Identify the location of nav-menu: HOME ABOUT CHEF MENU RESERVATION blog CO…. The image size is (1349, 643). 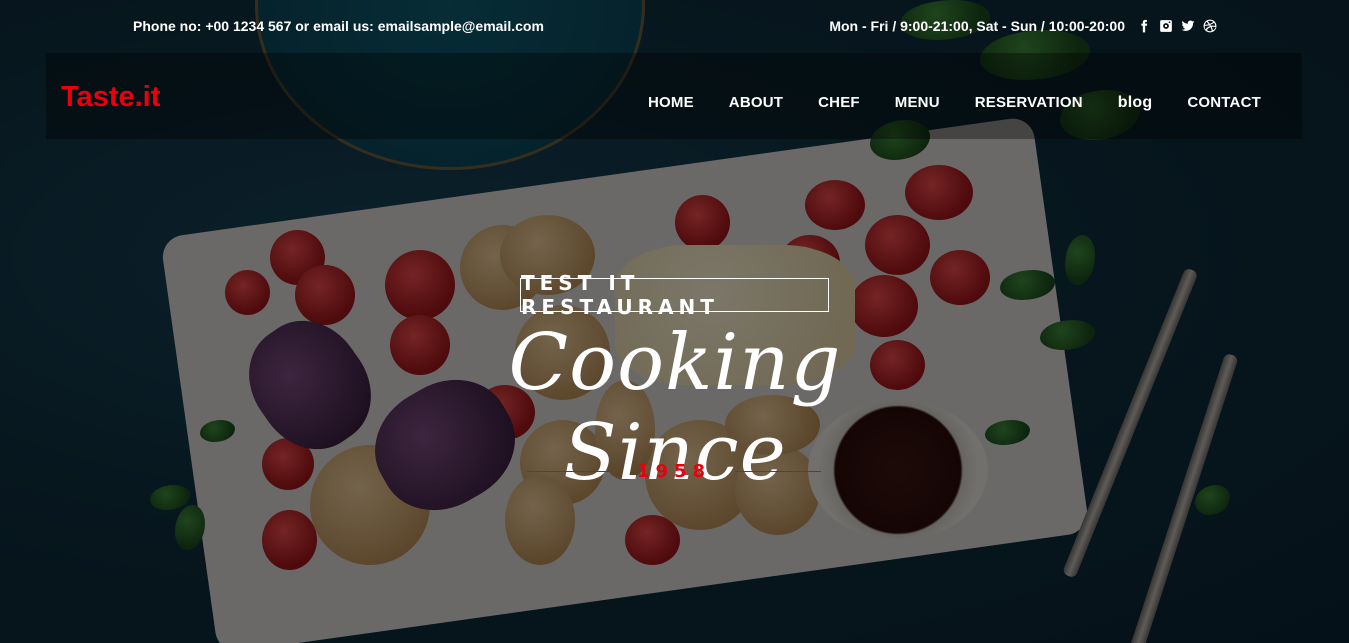
(954, 103).